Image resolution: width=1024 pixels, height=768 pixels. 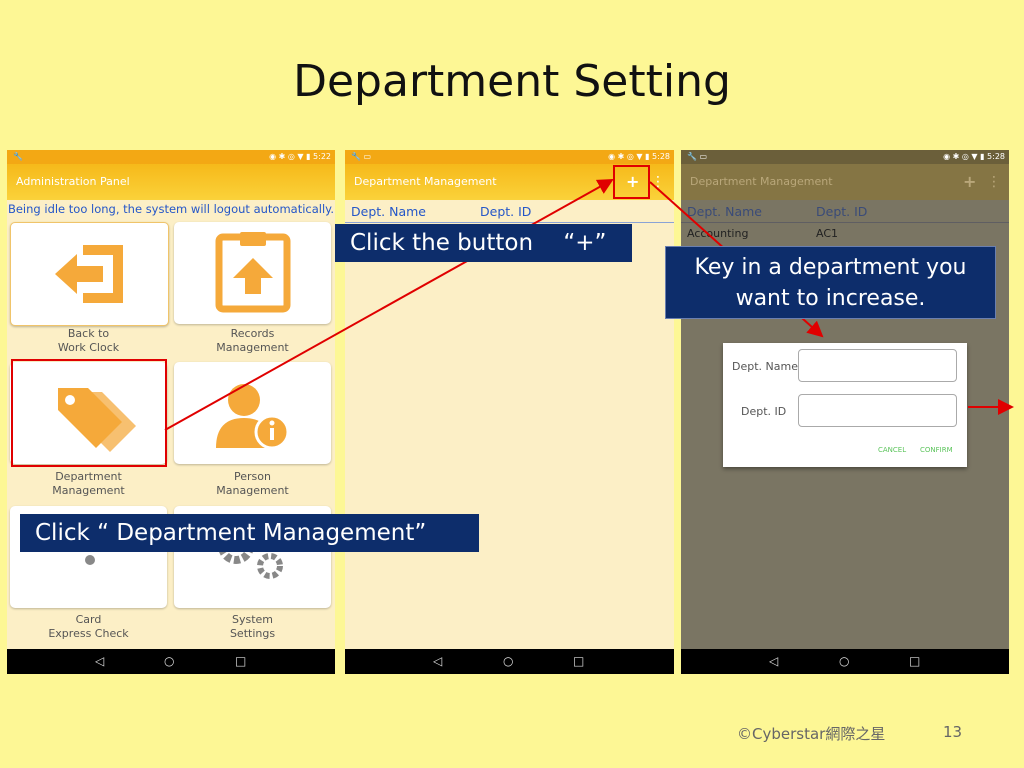 I want to click on copyright-footer: ©Cyberstar網際之星, so click(x=811, y=734).